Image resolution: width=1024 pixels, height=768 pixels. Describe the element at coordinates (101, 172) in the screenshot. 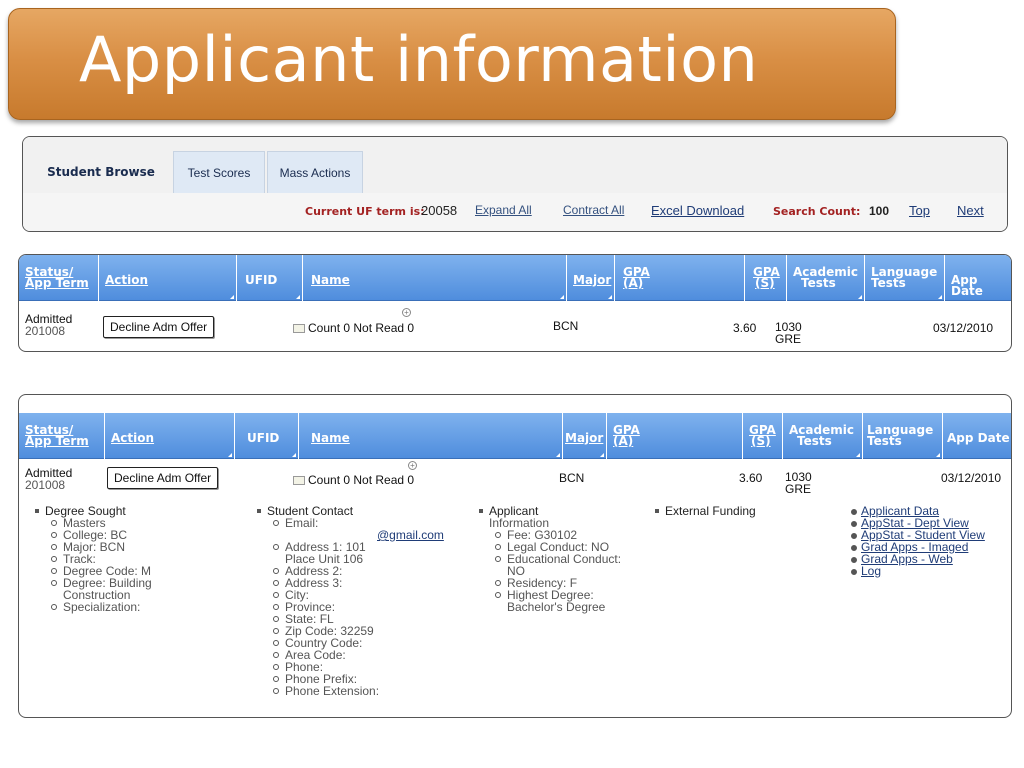

I see `tab-student-browse: Student Browse` at that location.